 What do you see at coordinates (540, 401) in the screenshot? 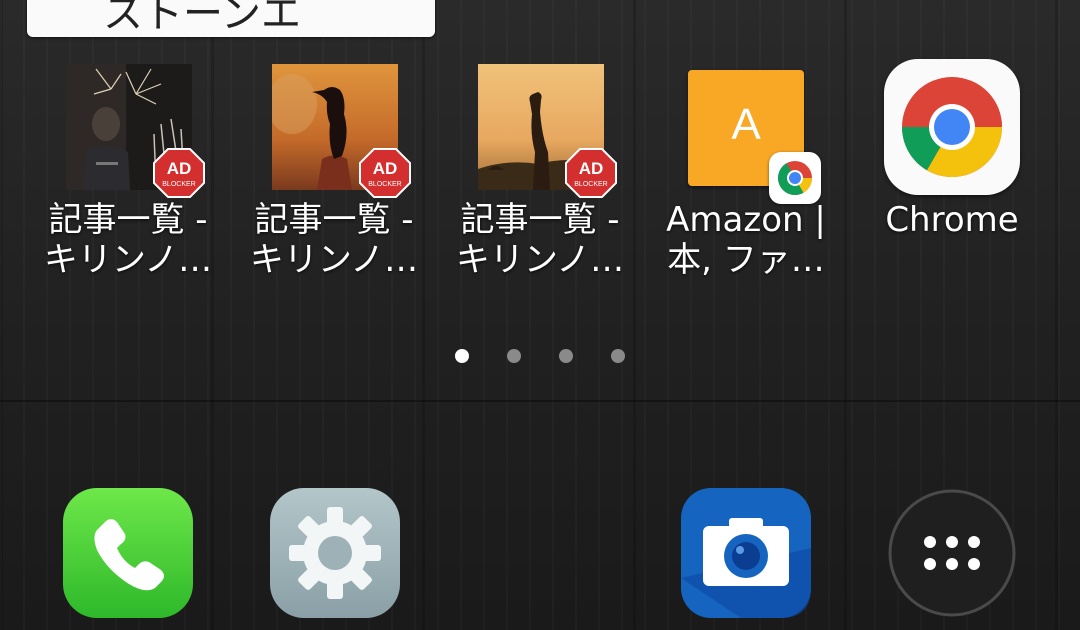
I see `wallpaper-plank-line` at bounding box center [540, 401].